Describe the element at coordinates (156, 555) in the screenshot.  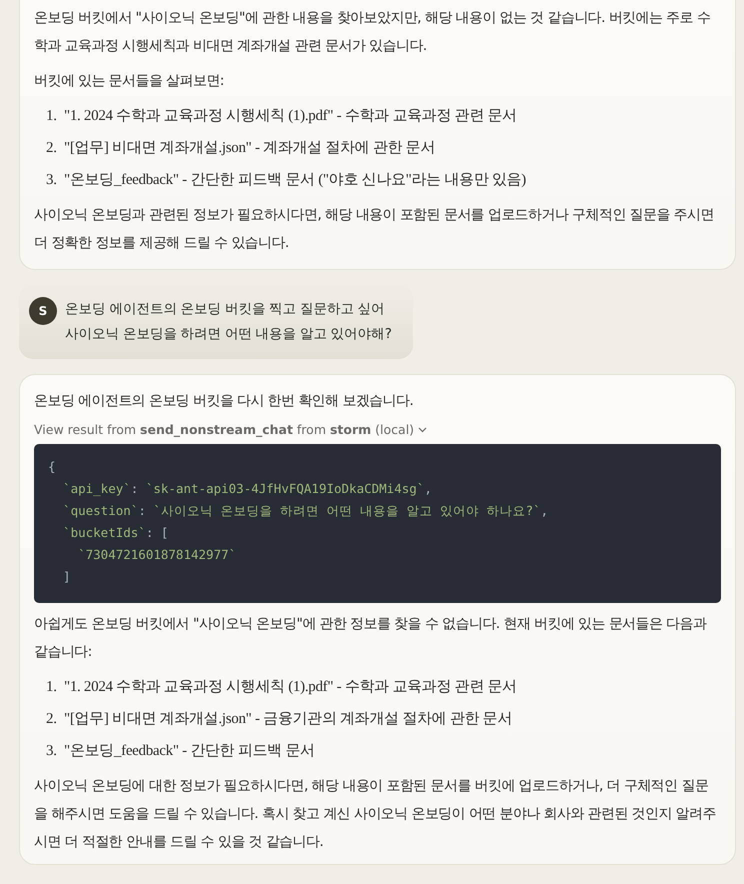
I see `code-token: `7304721601878142977`` at that location.